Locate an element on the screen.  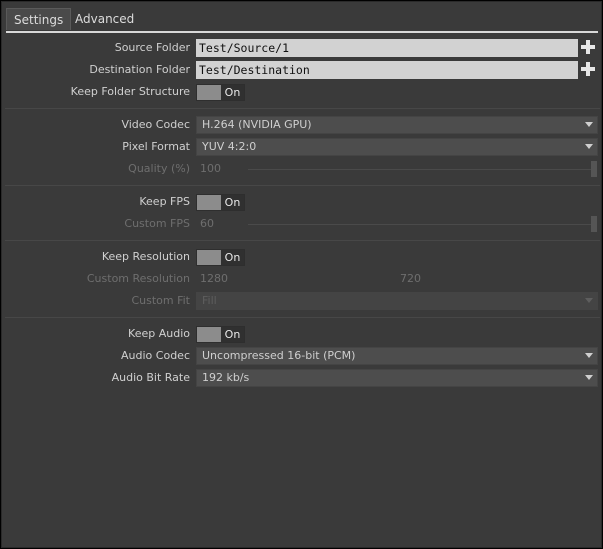
quality-label: Quality (%) is located at coordinates (159, 168).